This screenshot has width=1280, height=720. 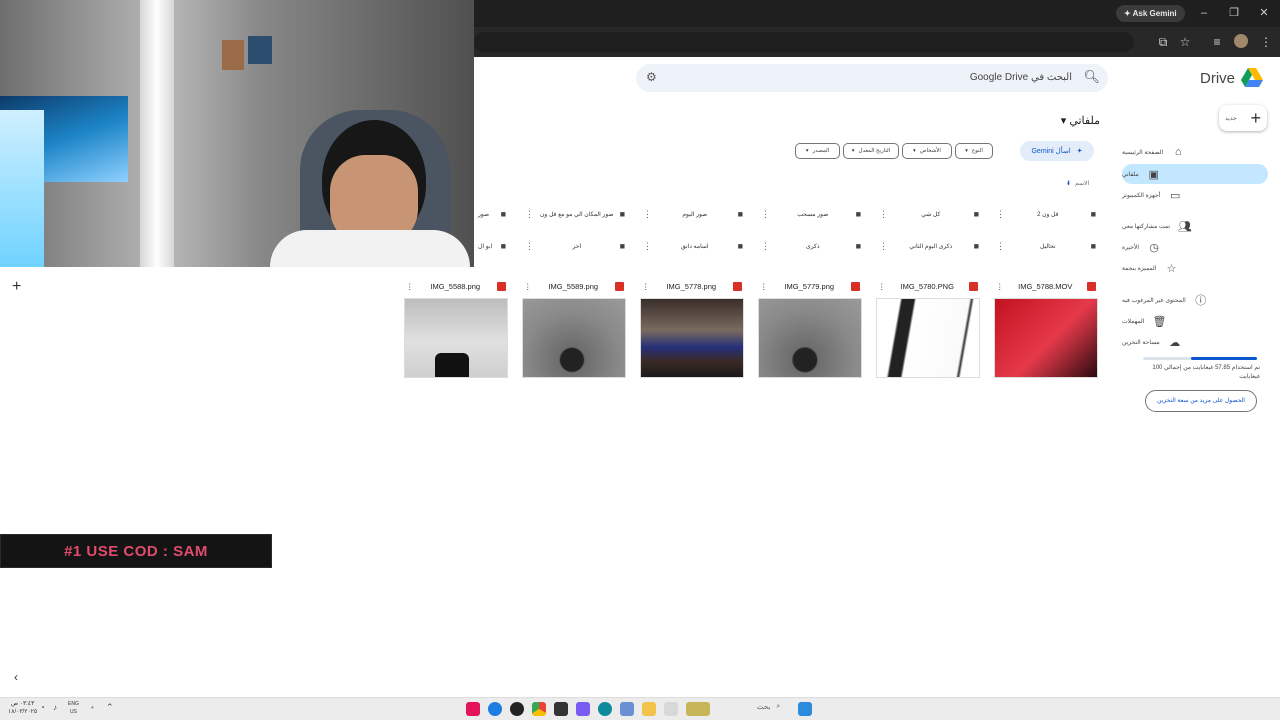 I want to click on maximize-button: ❐, so click(x=1234, y=13).